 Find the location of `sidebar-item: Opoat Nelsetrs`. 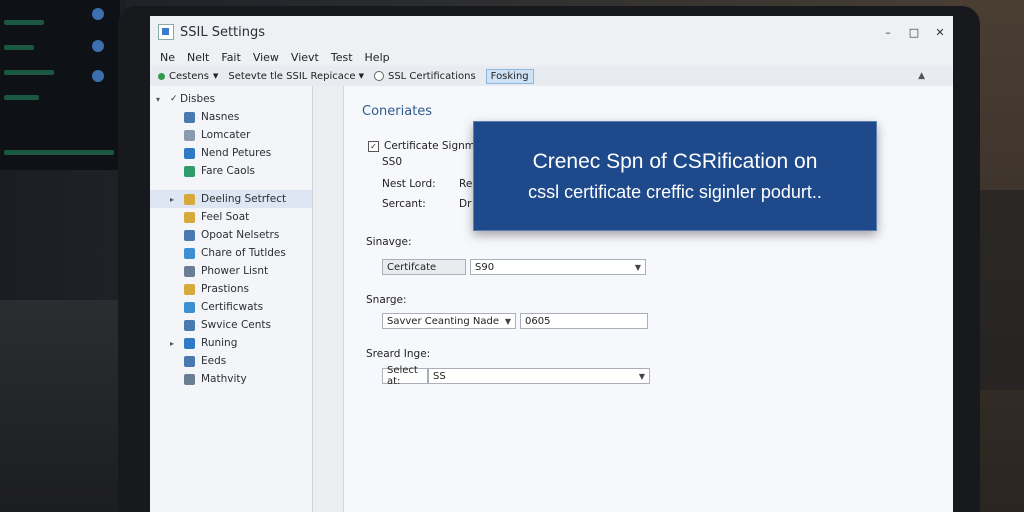

sidebar-item: Opoat Nelsetrs is located at coordinates (231, 235).